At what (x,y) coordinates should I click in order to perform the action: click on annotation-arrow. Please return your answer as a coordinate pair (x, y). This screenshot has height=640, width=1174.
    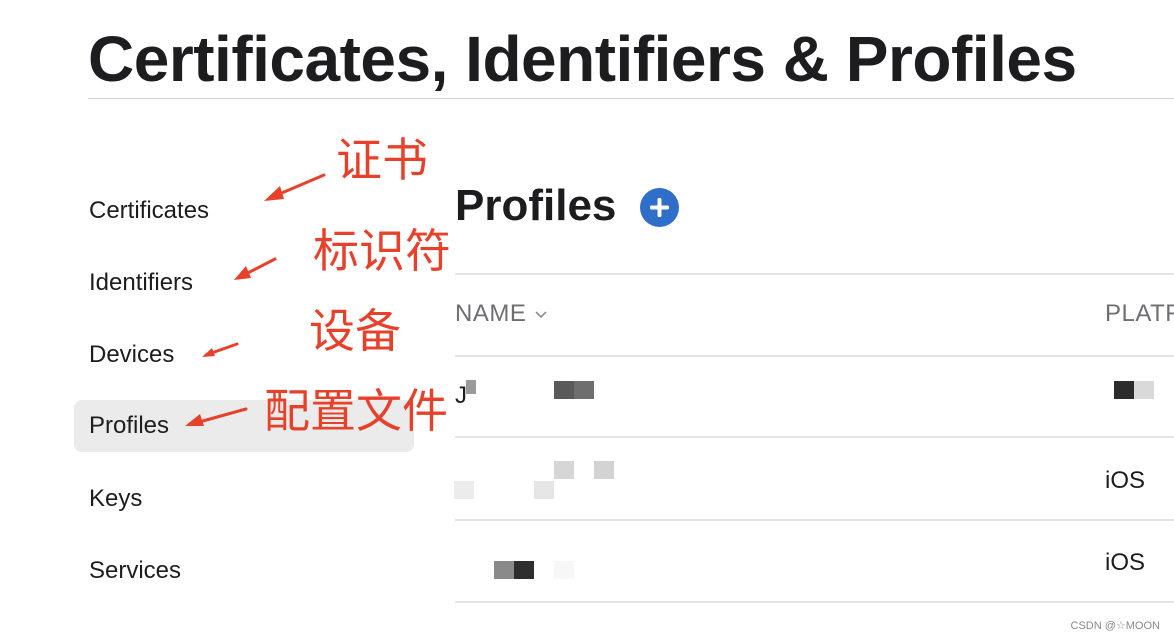
    Looking at the image, I should click on (258, 299).